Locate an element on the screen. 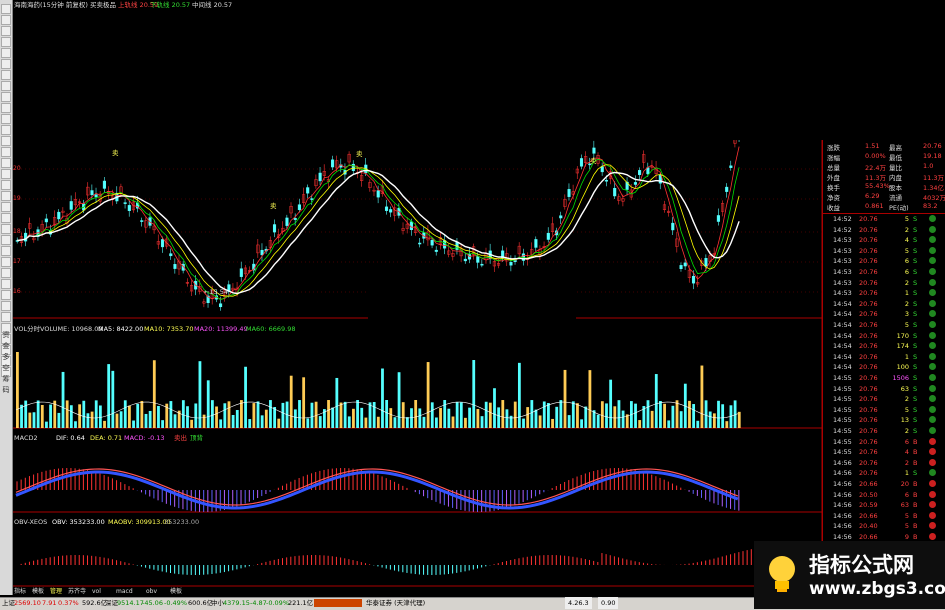 The width and height of the screenshot is (945, 610). quote-stat-value: 0.861 is located at coordinates (874, 206).